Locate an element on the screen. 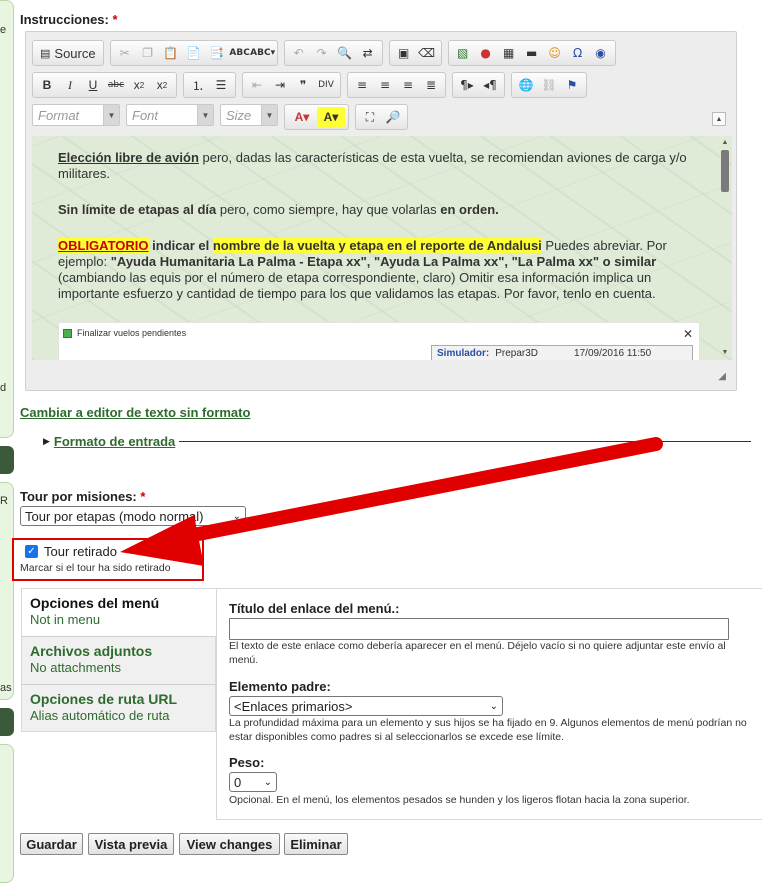 The width and height of the screenshot is (762, 883). save-button: Guardar is located at coordinates (51, 844).